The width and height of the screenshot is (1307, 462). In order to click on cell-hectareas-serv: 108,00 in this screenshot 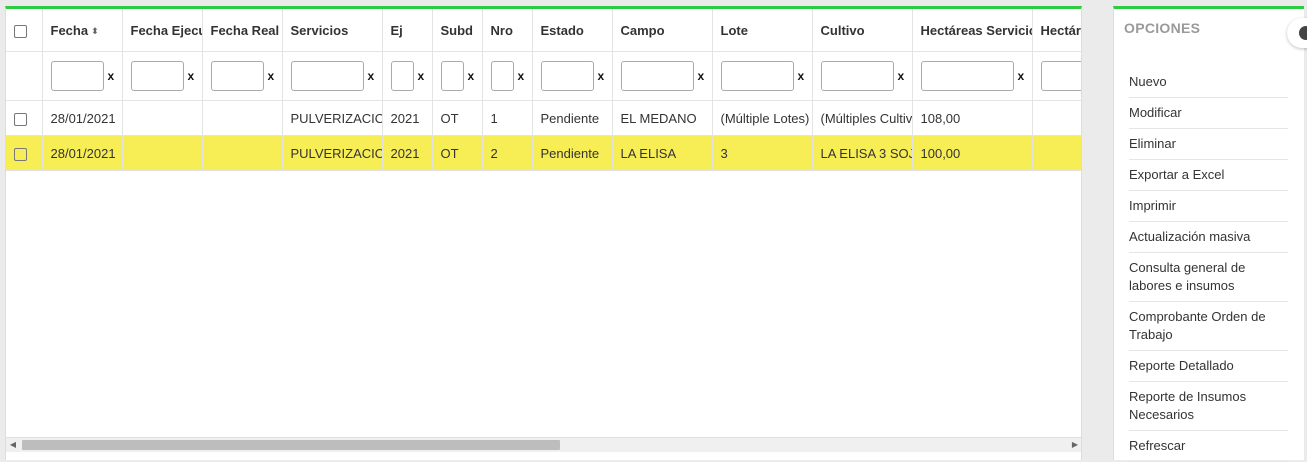, I will do `click(972, 118)`.